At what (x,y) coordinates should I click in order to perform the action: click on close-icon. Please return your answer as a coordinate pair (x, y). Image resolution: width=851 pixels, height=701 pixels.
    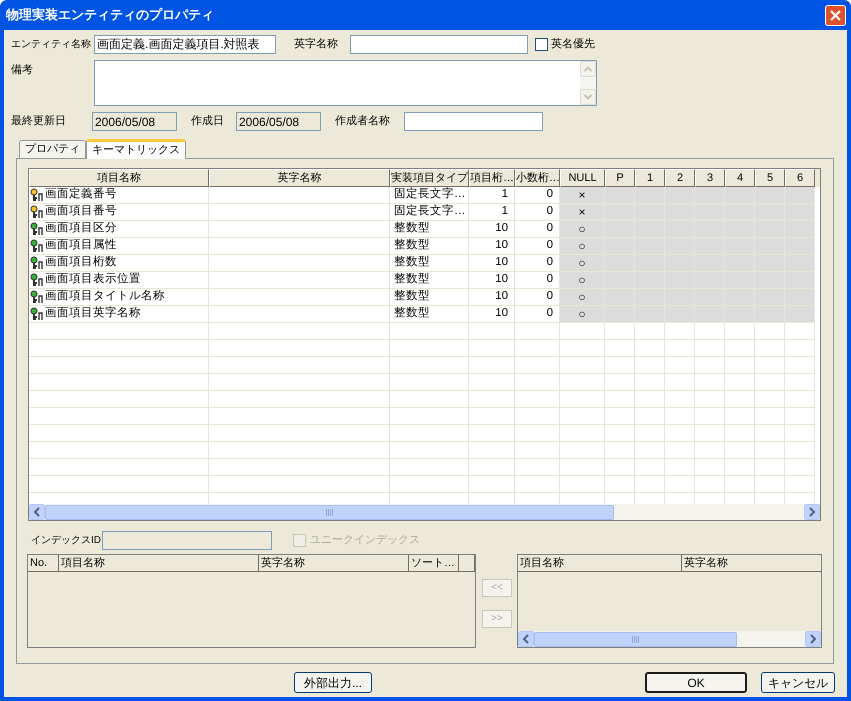
    Looking at the image, I should click on (835, 15).